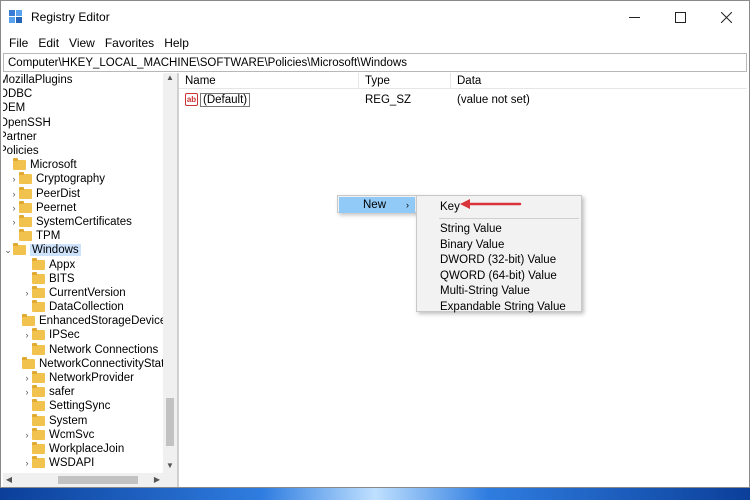 The width and height of the screenshot is (750, 500). I want to click on submenu-qword-value: QWORD (64-bit) Value, so click(499, 276).